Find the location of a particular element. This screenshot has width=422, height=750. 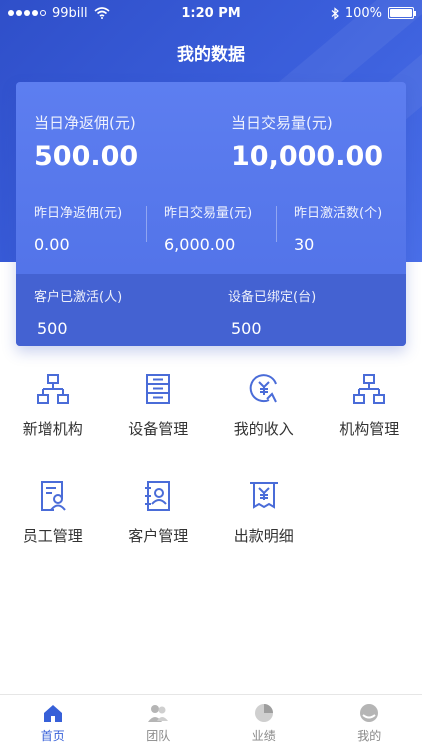

payout-receipt-icon is located at coordinates (263, 495).